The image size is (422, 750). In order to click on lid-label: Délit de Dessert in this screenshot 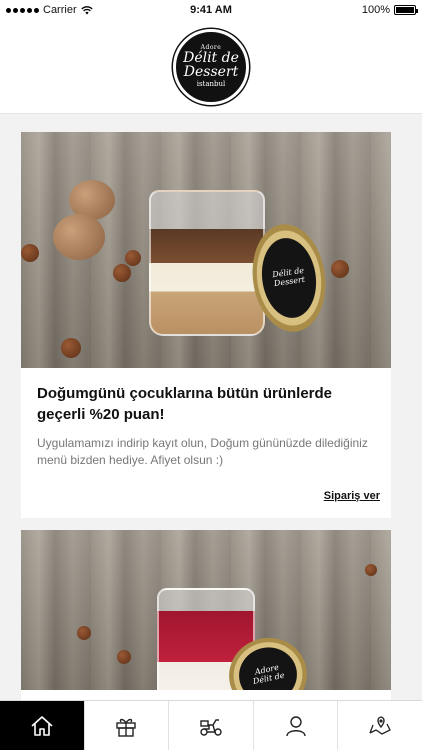, I will do `click(289, 277)`.